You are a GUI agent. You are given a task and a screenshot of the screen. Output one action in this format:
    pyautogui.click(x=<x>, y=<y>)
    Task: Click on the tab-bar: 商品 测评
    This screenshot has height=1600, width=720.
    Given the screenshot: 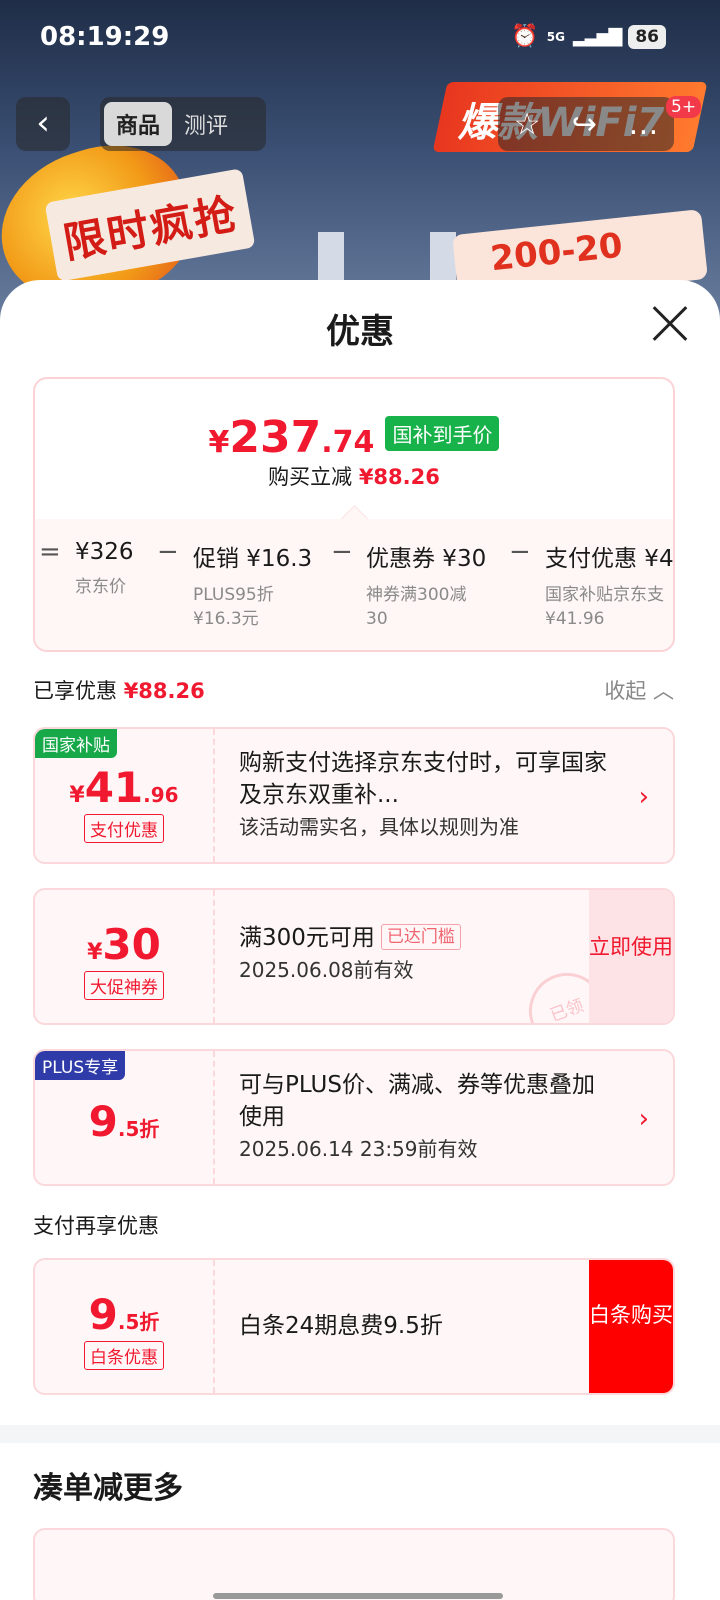 What is the action you would take?
    pyautogui.click(x=183, y=124)
    